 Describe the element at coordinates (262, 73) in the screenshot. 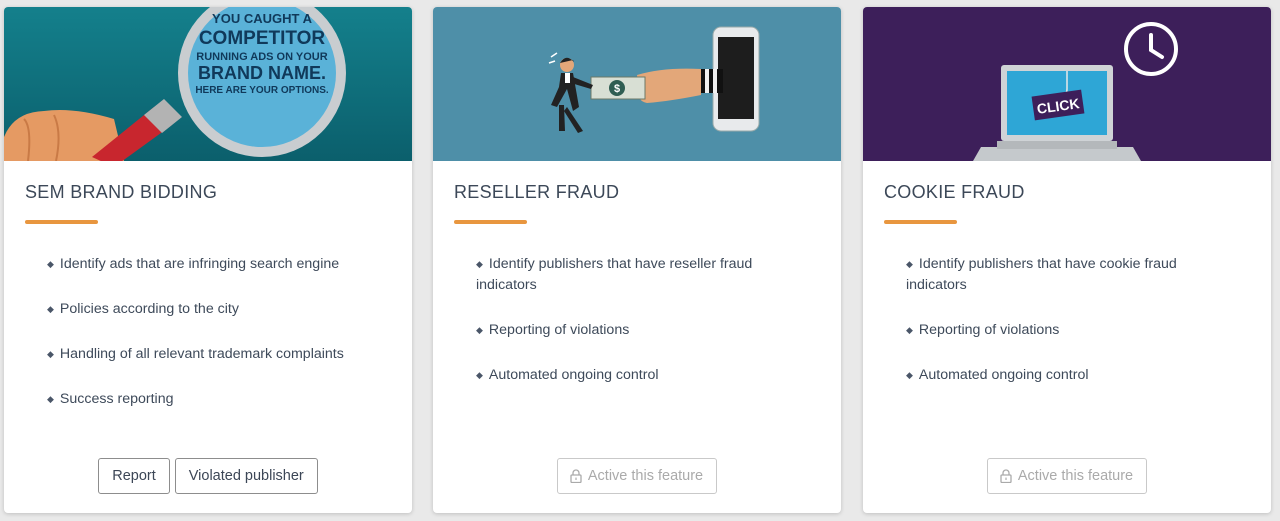

I see `banner-line-4: BRAND NAME.` at that location.